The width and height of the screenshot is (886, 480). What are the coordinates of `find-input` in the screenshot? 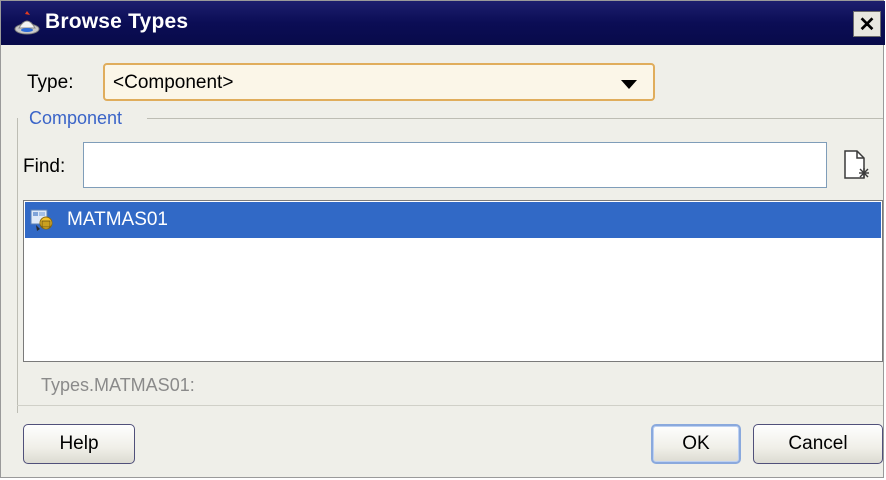 It's located at (455, 165).